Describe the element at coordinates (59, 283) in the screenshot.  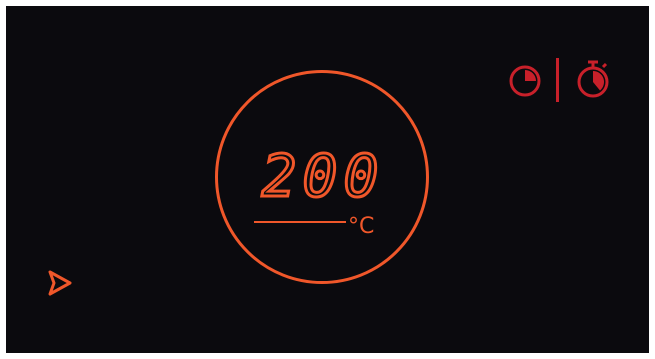
I see `play-icon` at that location.